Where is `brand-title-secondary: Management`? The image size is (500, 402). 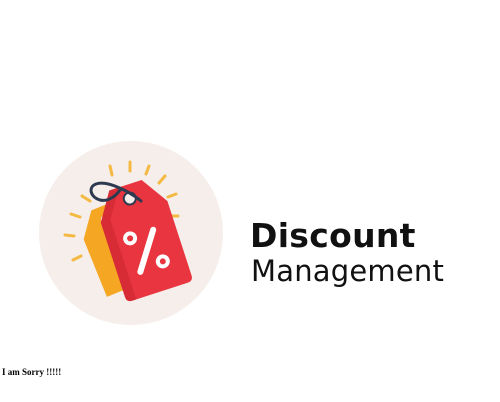 brand-title-secondary: Management is located at coordinates (348, 271).